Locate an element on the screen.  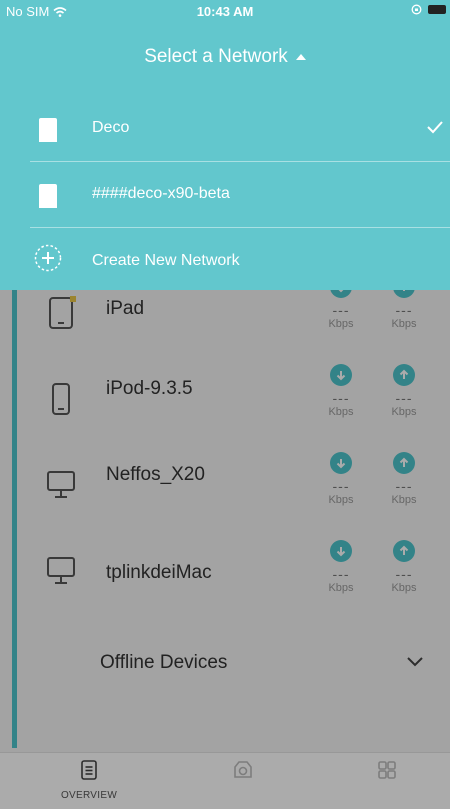
create-new-network-button: Create New Network is located at coordinates (225, 261).